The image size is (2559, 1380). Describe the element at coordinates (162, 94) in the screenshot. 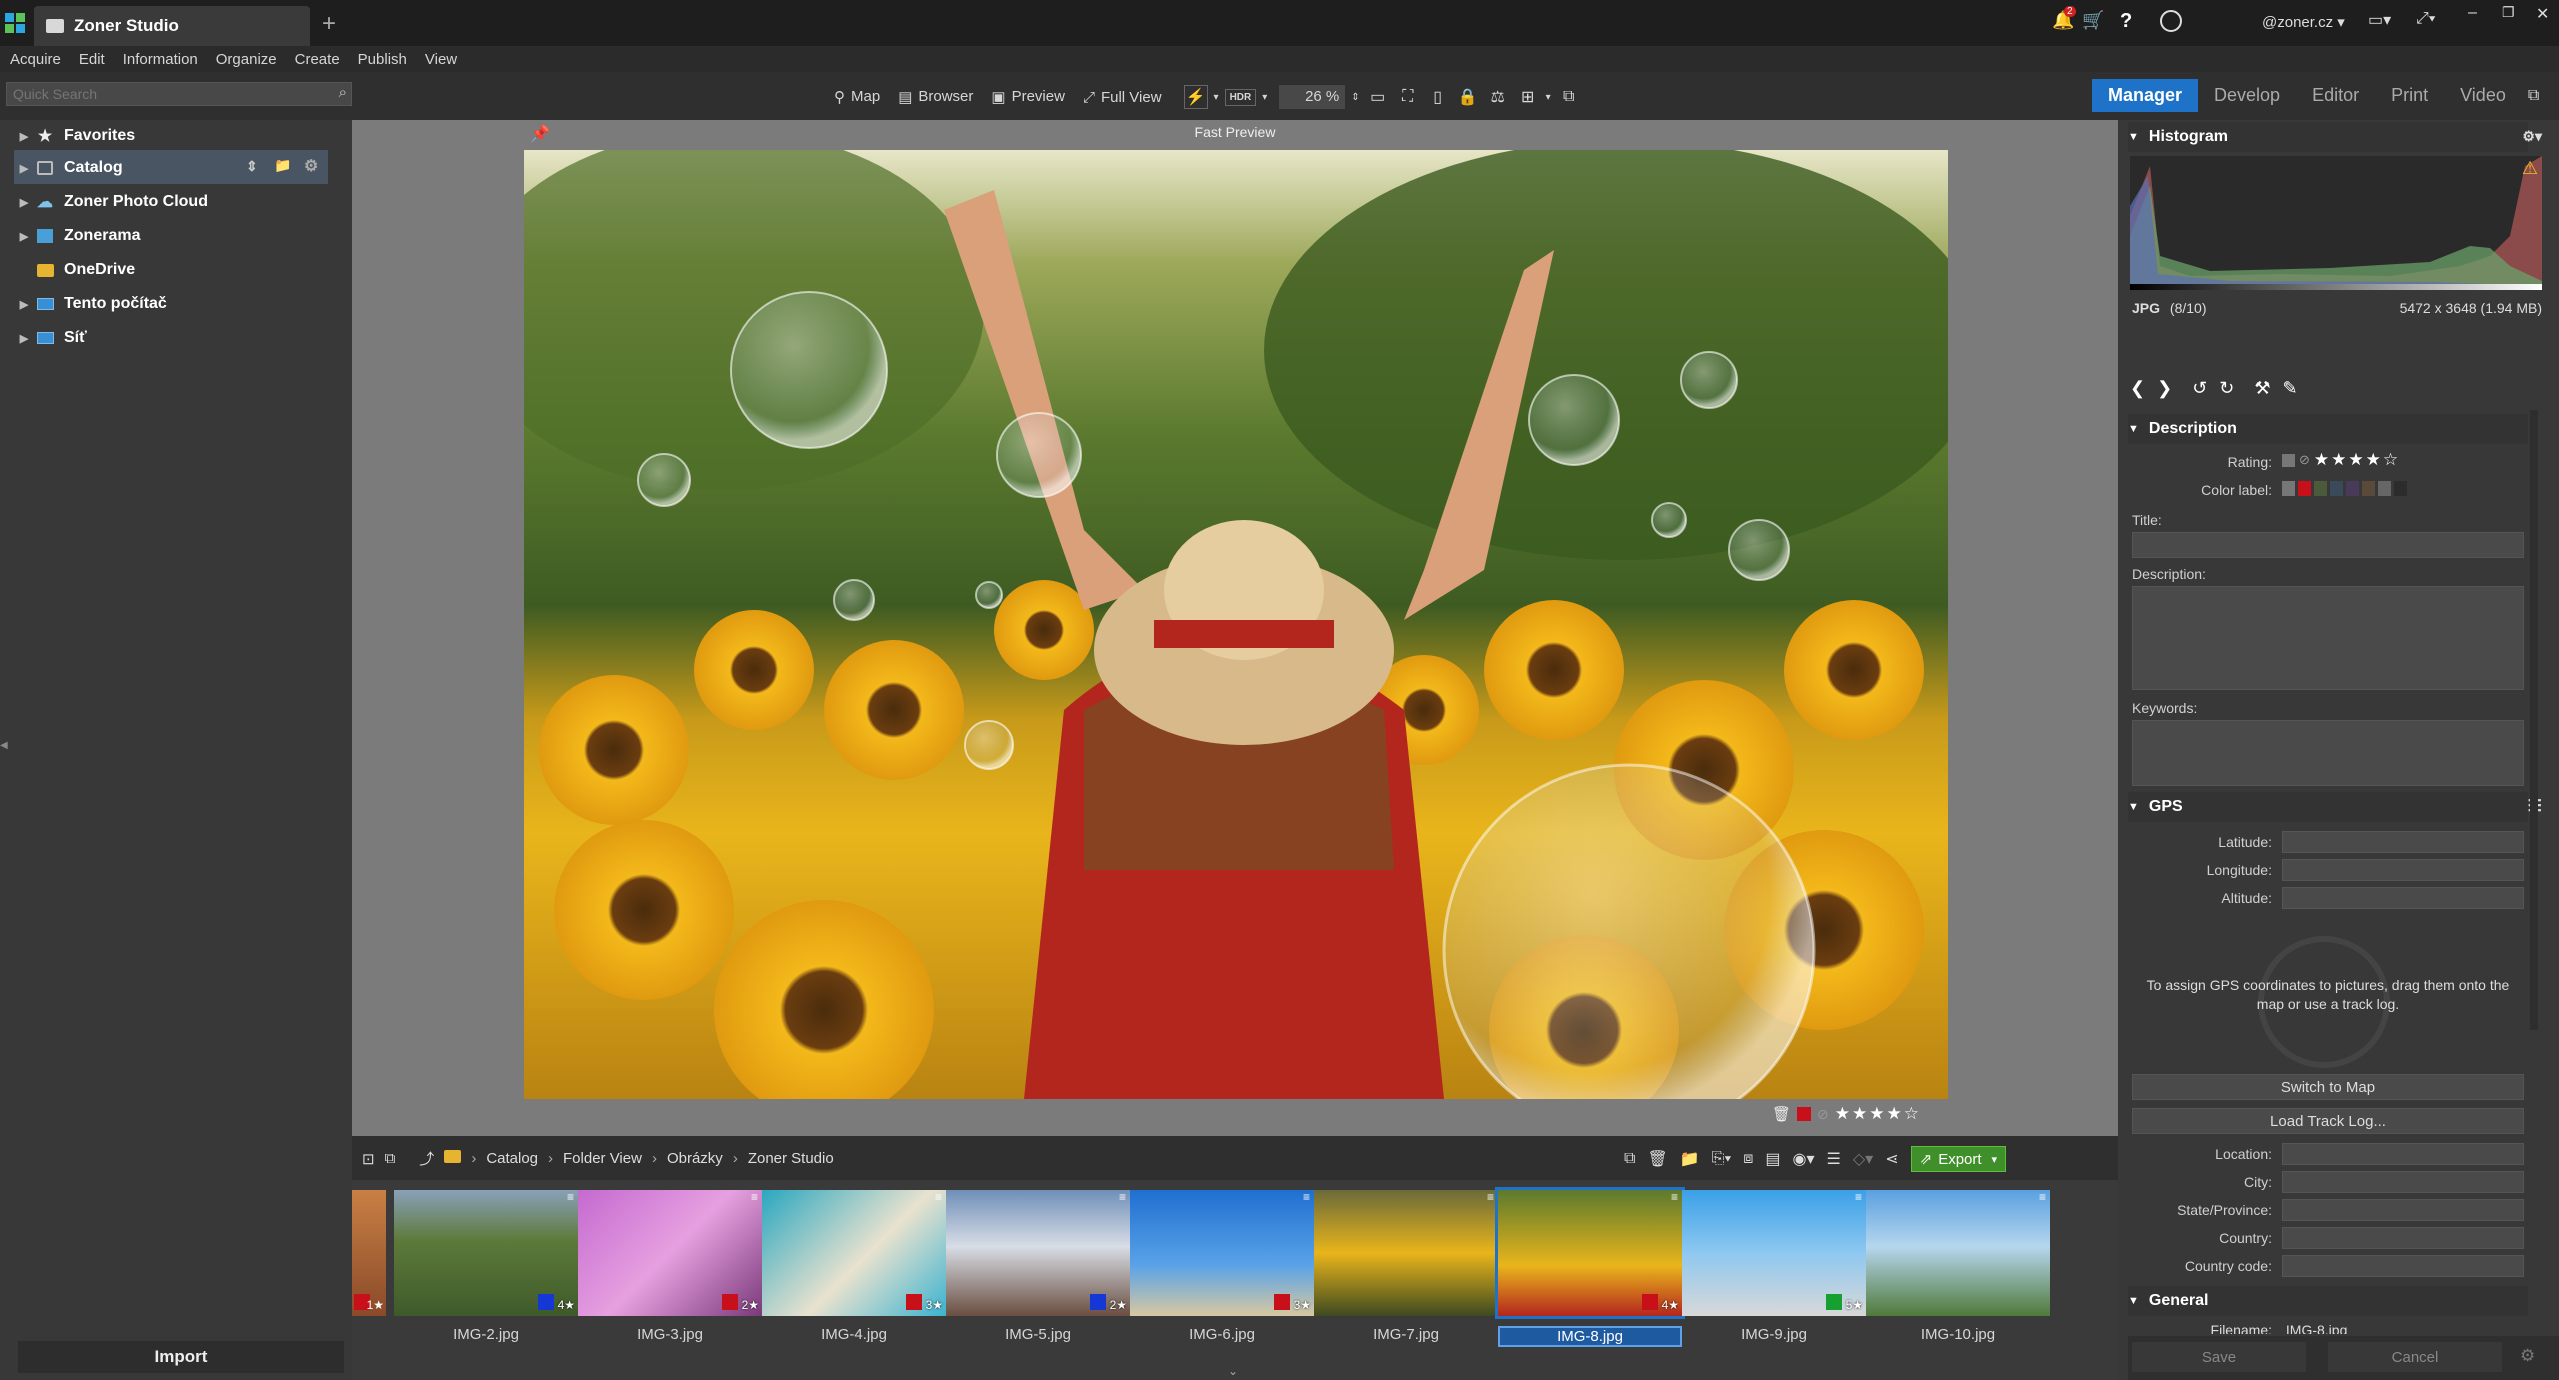

I see `search-input` at that location.